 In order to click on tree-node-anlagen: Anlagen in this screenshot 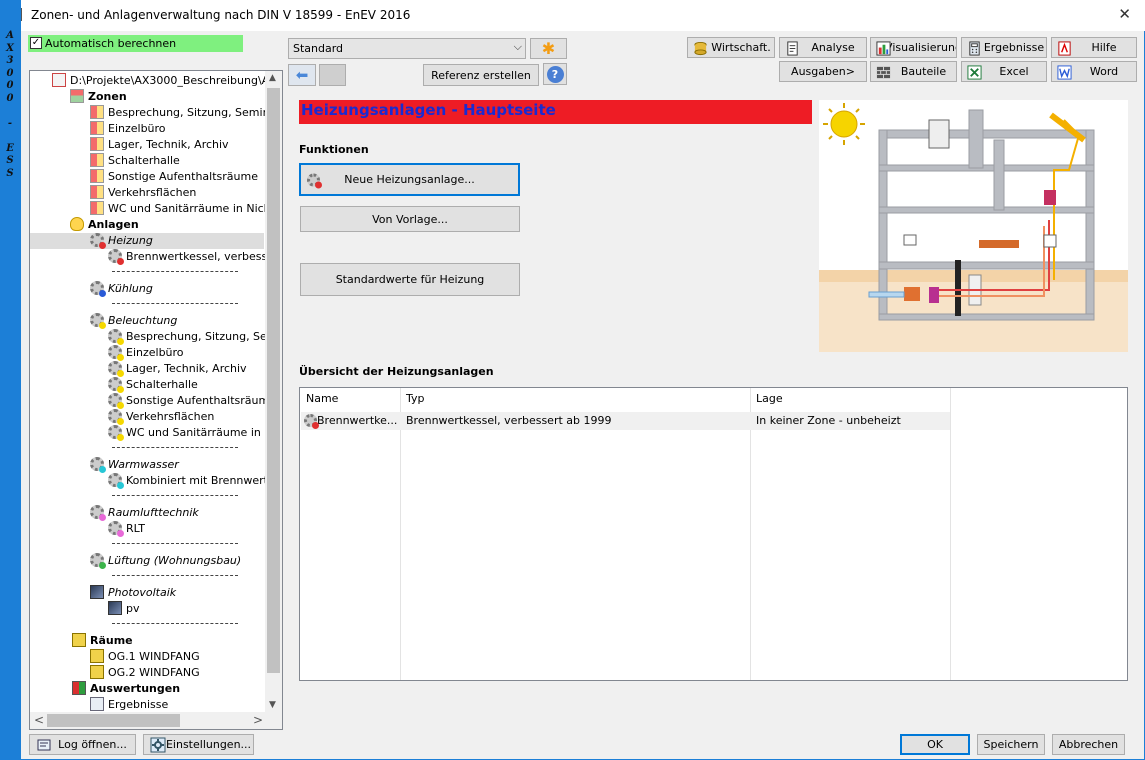, I will do `click(104, 225)`.